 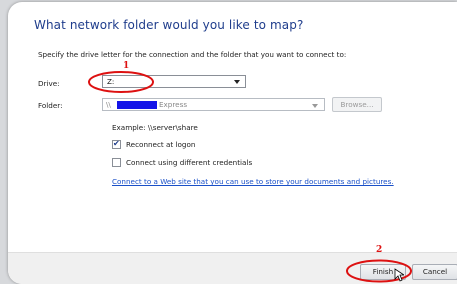 I want to click on reconnect-label: Reconnect at logon, so click(x=161, y=144).